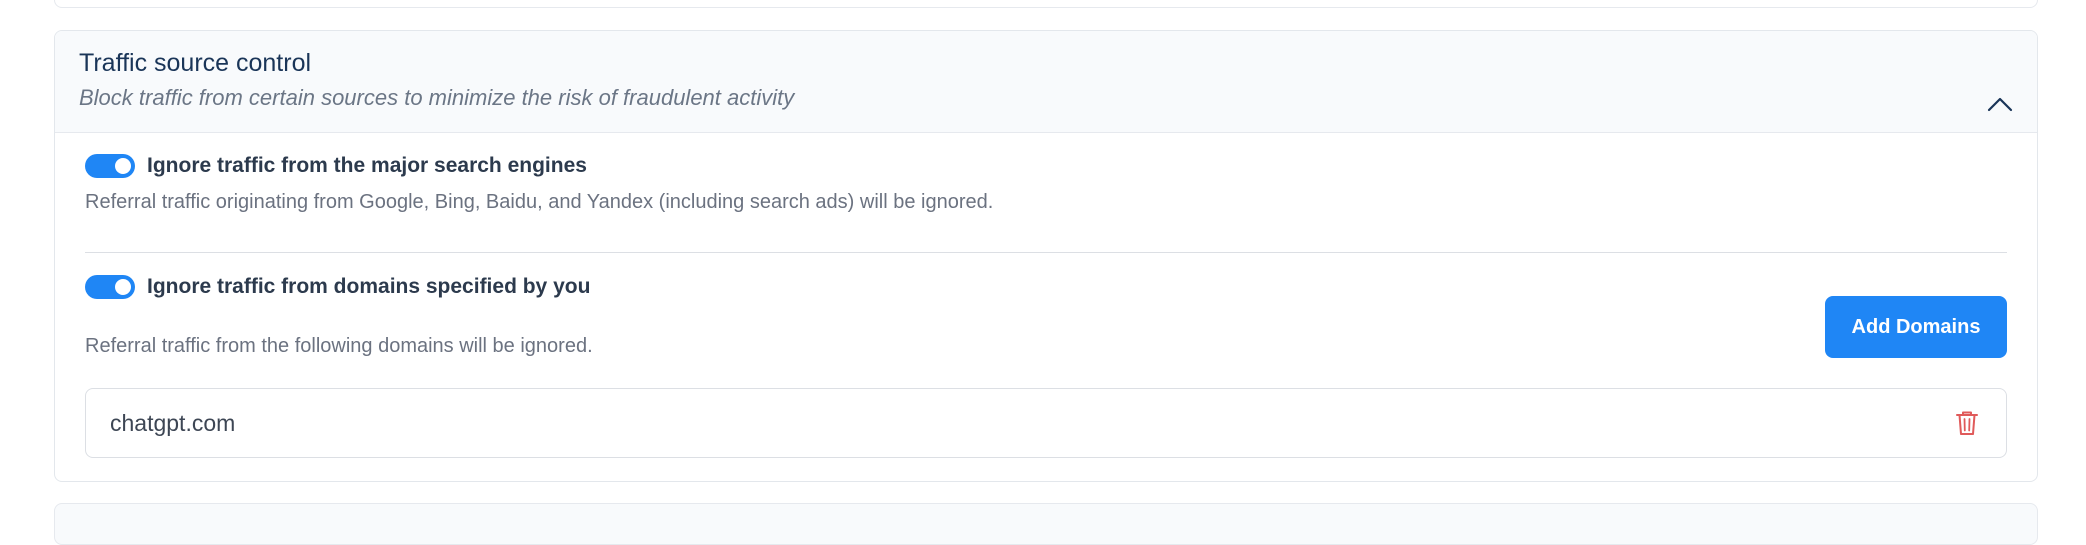 This screenshot has height=545, width=2086. What do you see at coordinates (1967, 423) in the screenshot?
I see `trash-icon` at bounding box center [1967, 423].